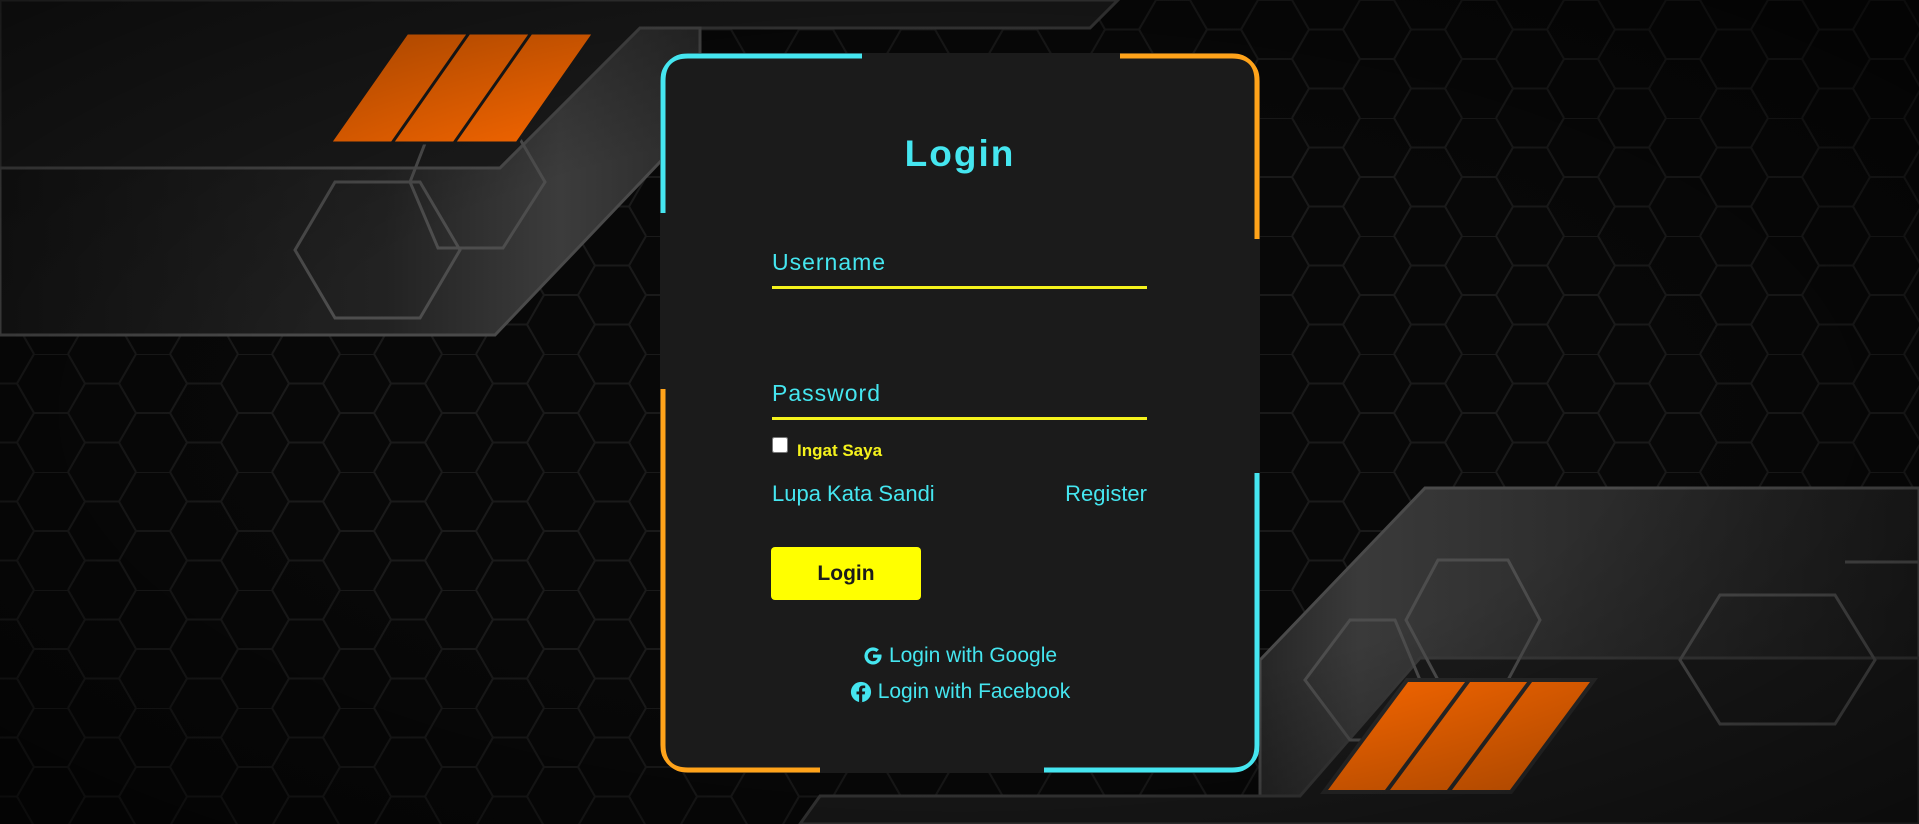  What do you see at coordinates (960, 153) in the screenshot?
I see `login-title: Login` at bounding box center [960, 153].